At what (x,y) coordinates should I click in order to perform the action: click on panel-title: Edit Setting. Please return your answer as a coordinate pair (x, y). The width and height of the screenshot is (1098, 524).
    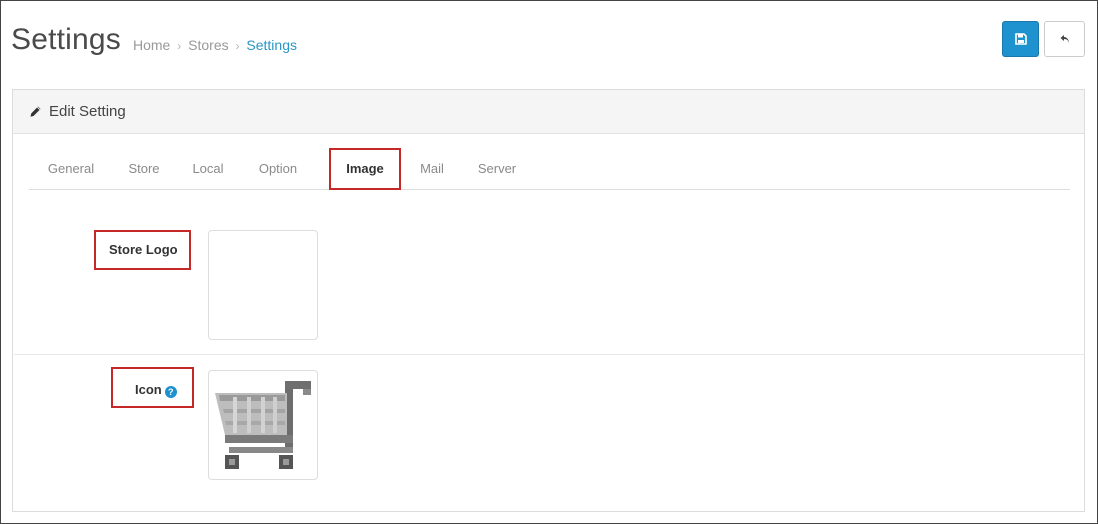
    Looking at the image, I should click on (77, 111).